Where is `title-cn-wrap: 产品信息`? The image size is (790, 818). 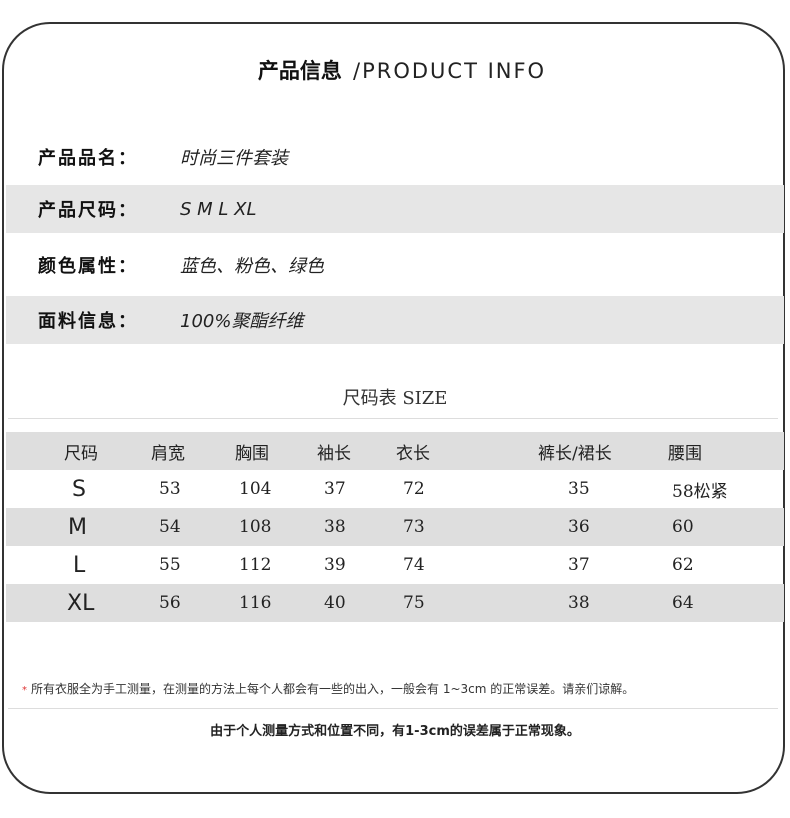 title-cn-wrap: 产品信息 is located at coordinates (295, 71).